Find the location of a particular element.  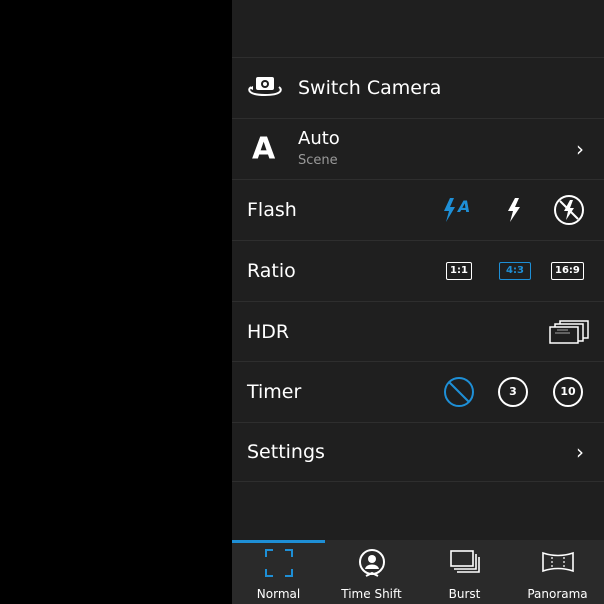

hdr-label: HDR is located at coordinates (268, 331).